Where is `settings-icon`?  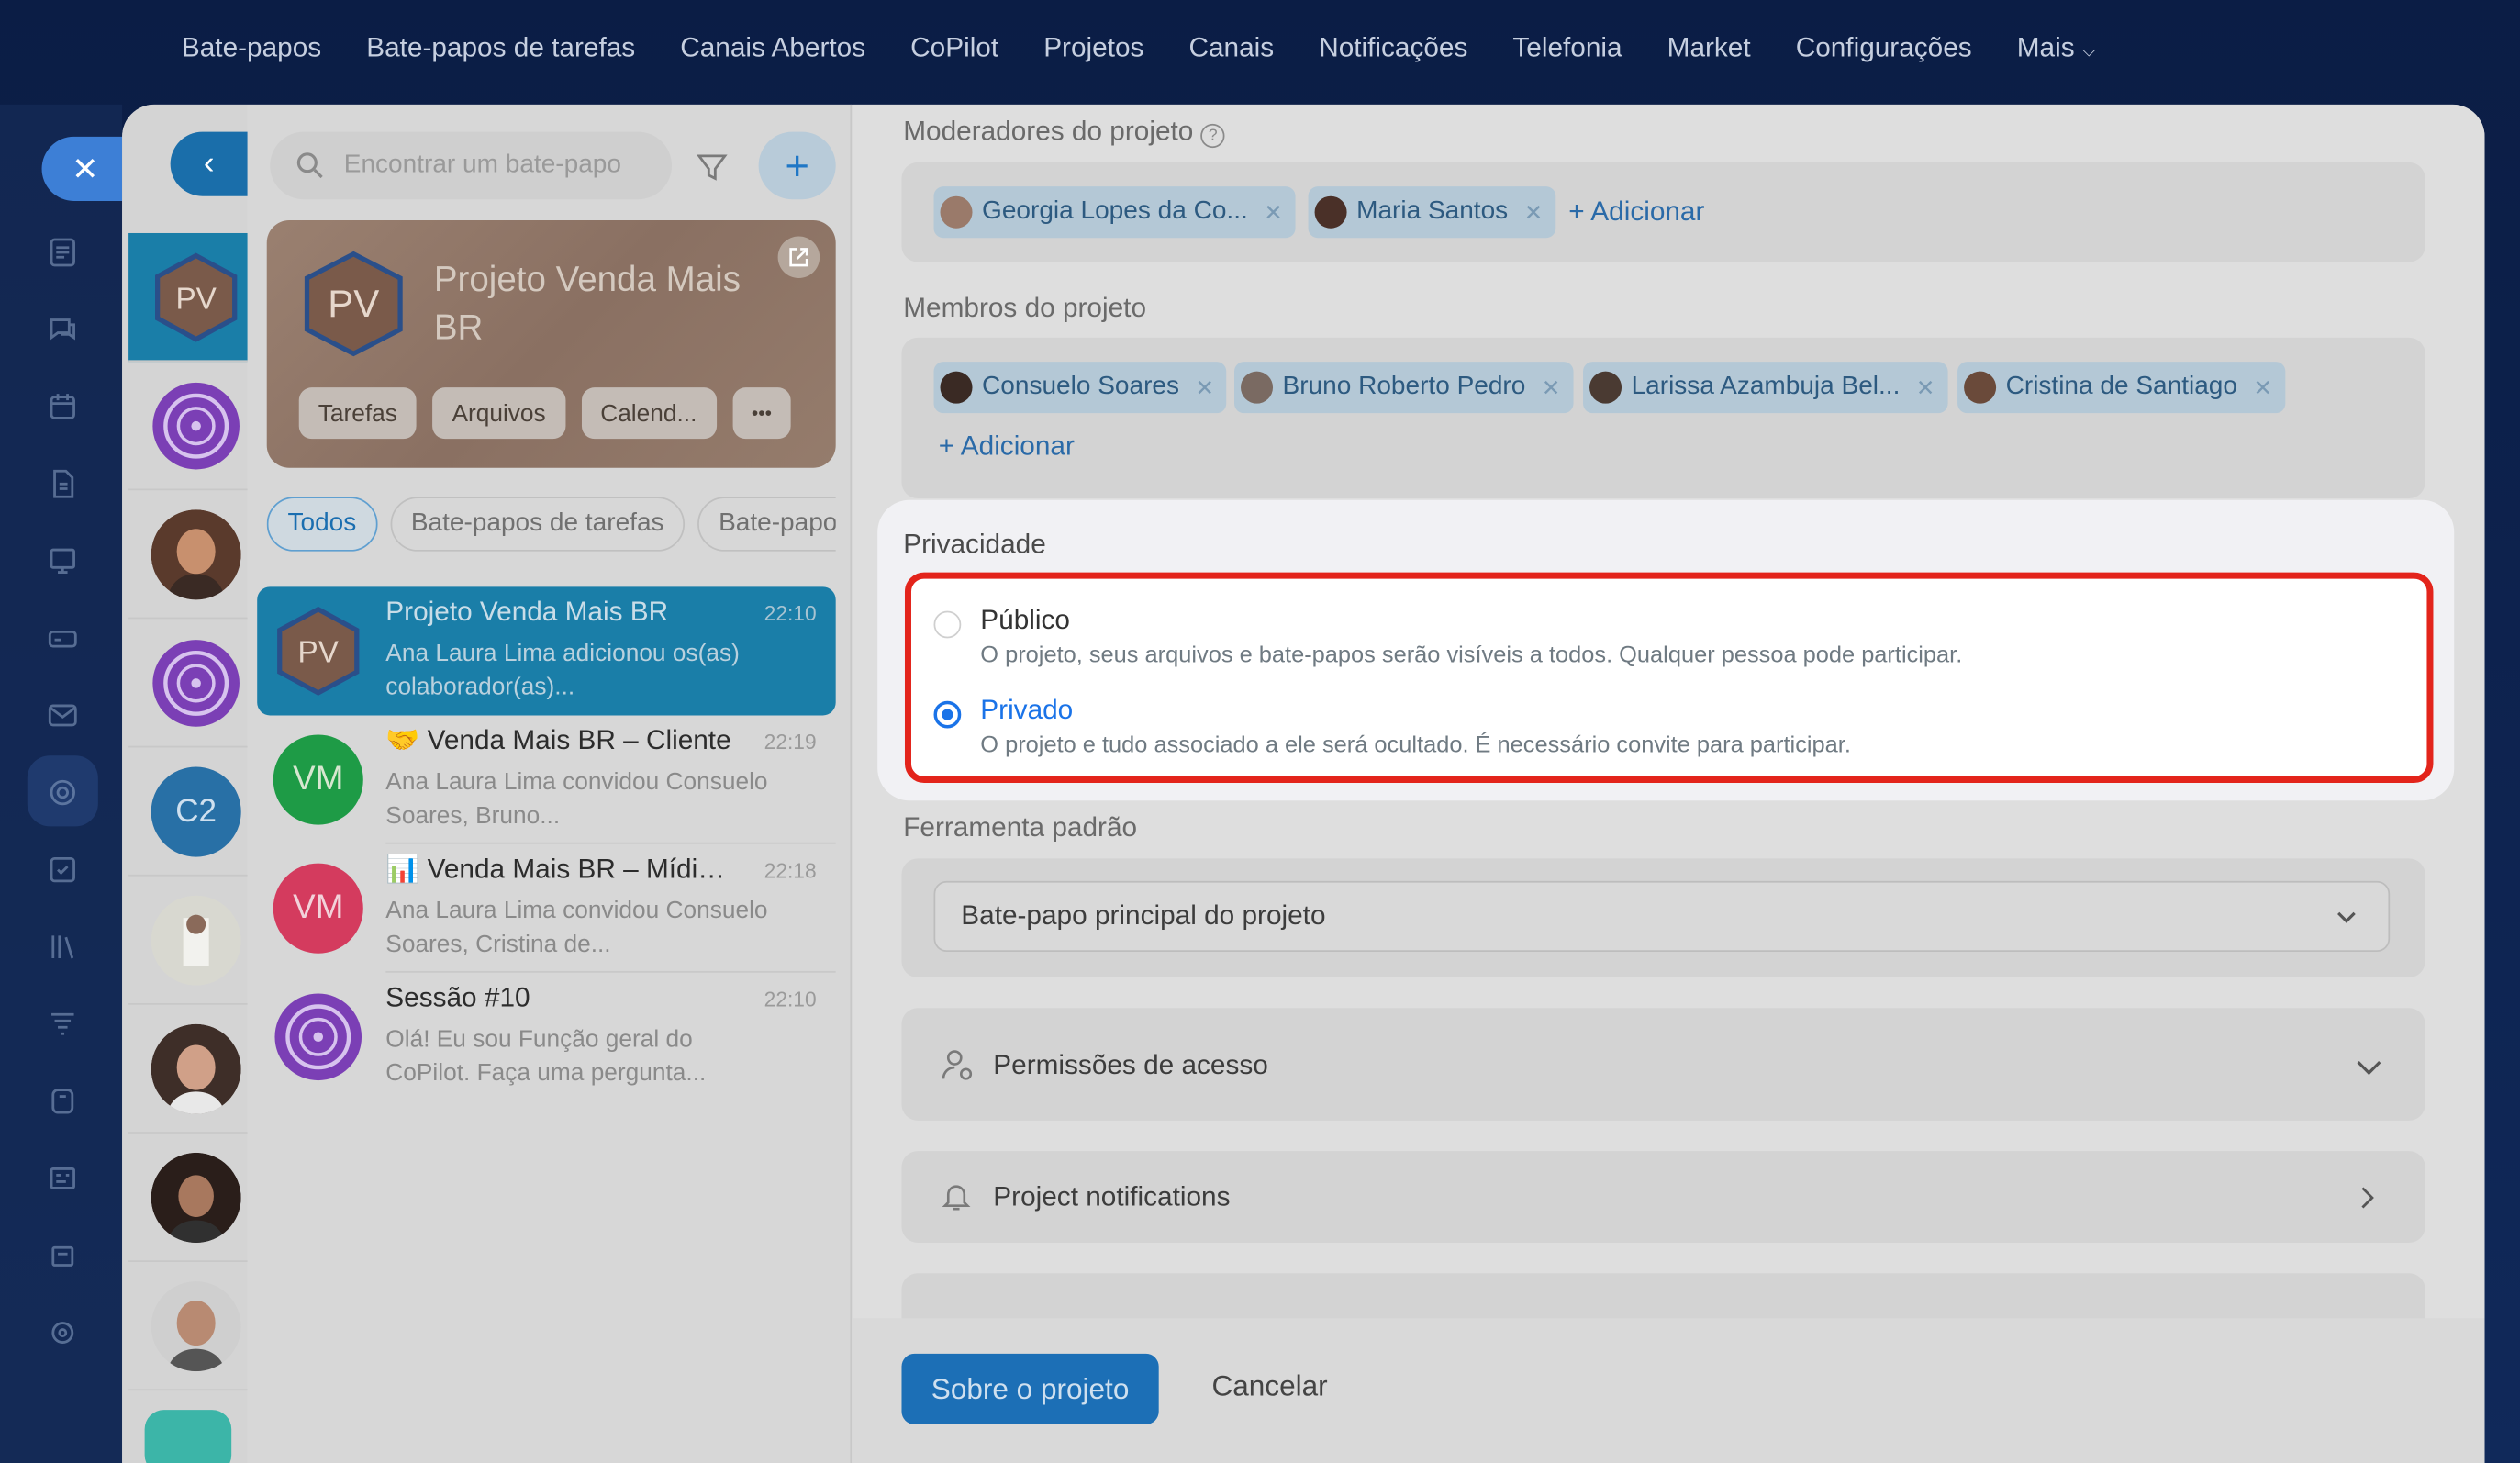 settings-icon is located at coordinates (63, 1333).